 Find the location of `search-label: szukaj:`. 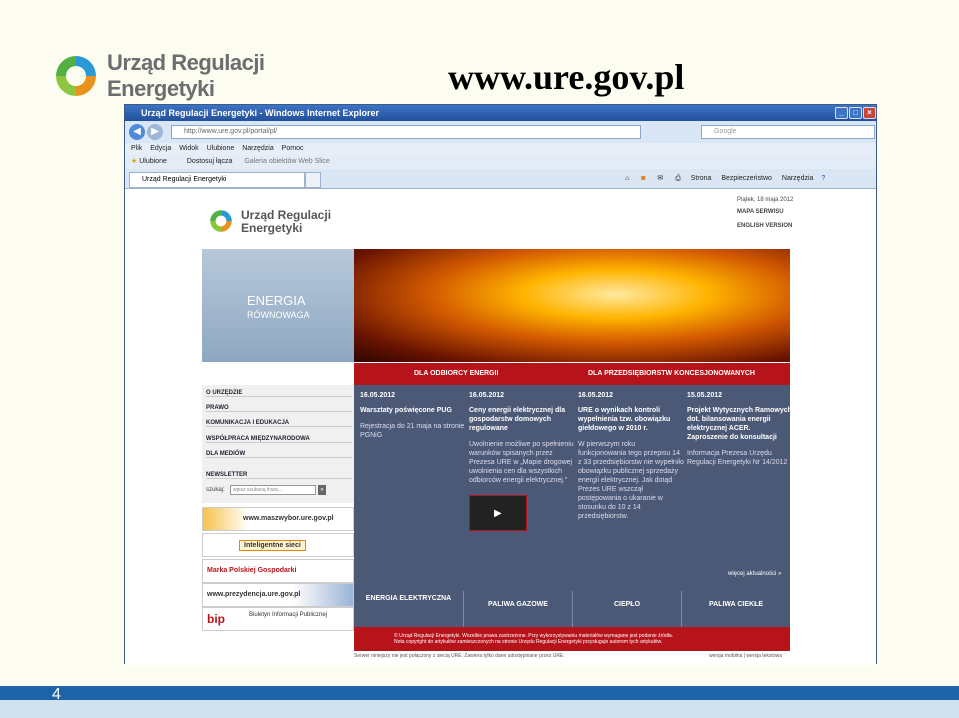

search-label: szukaj: is located at coordinates (215, 490).